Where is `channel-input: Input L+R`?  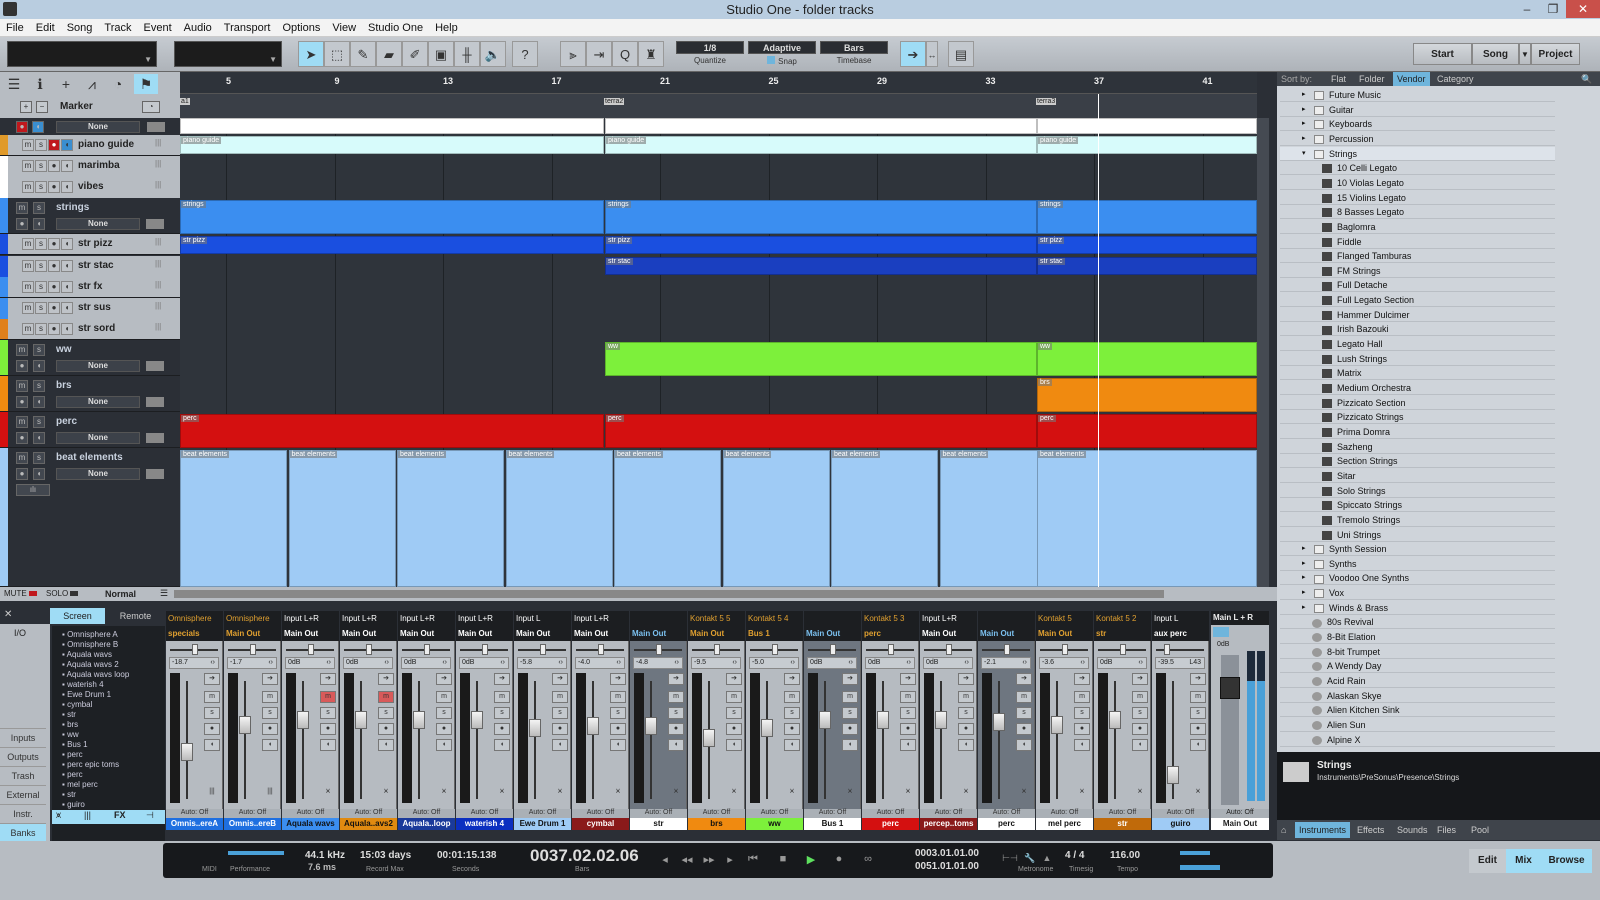 channel-input: Input L+R is located at coordinates (484, 619).